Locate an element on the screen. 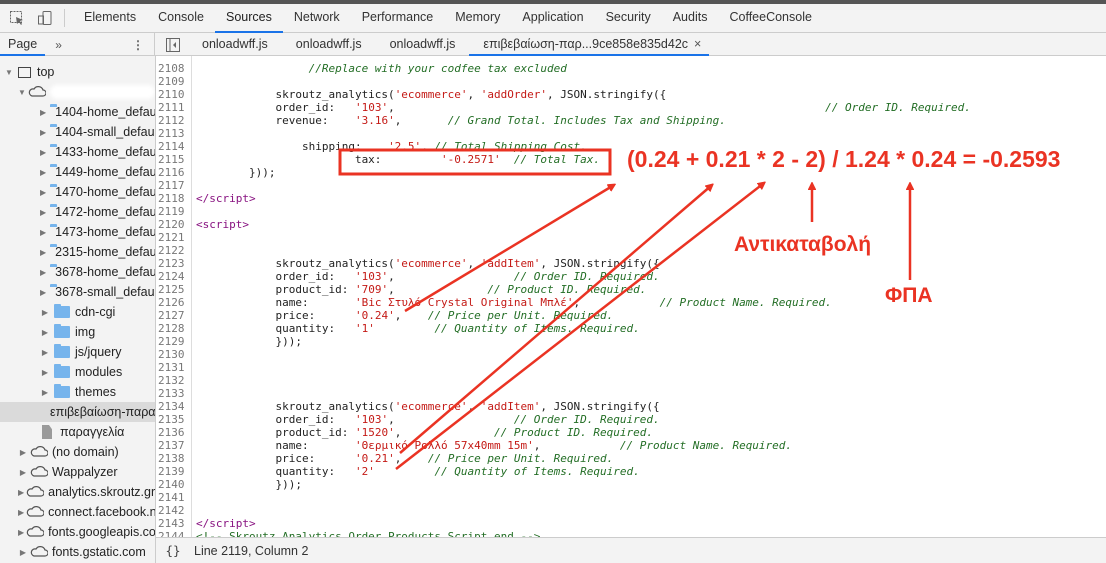 The image size is (1106, 563). line-number: 2130 is located at coordinates (173, 354).